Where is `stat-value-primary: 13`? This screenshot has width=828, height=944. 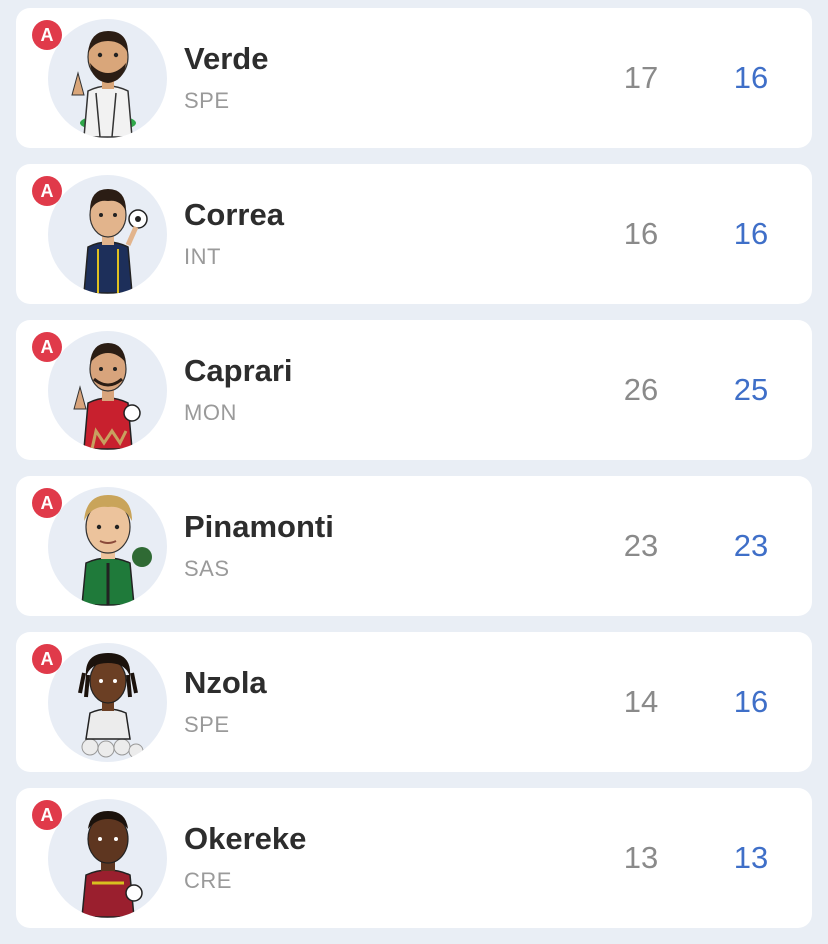 stat-value-primary: 13 is located at coordinates (641, 857).